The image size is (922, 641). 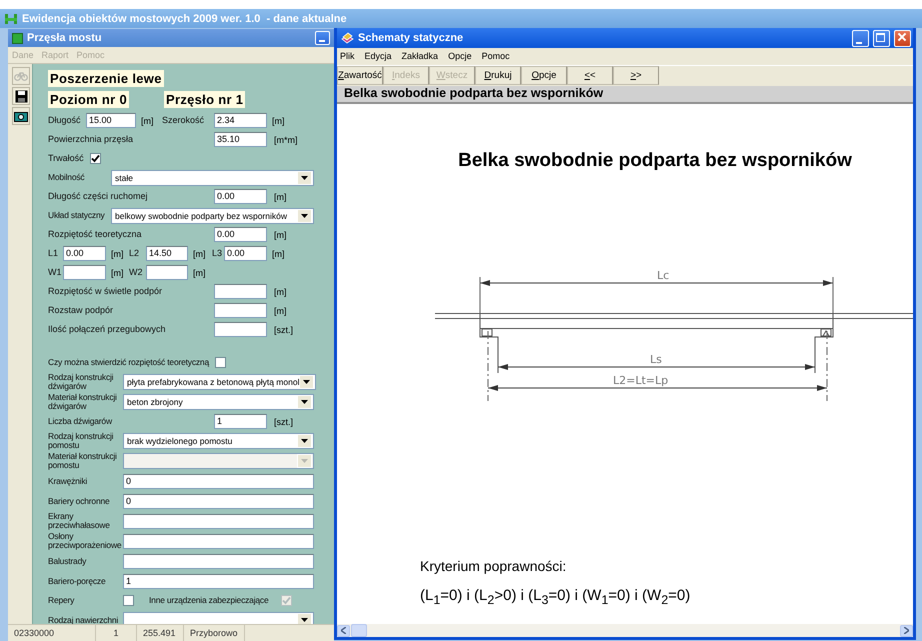 What do you see at coordinates (68, 481) in the screenshot?
I see `field-label: Krawężniki` at bounding box center [68, 481].